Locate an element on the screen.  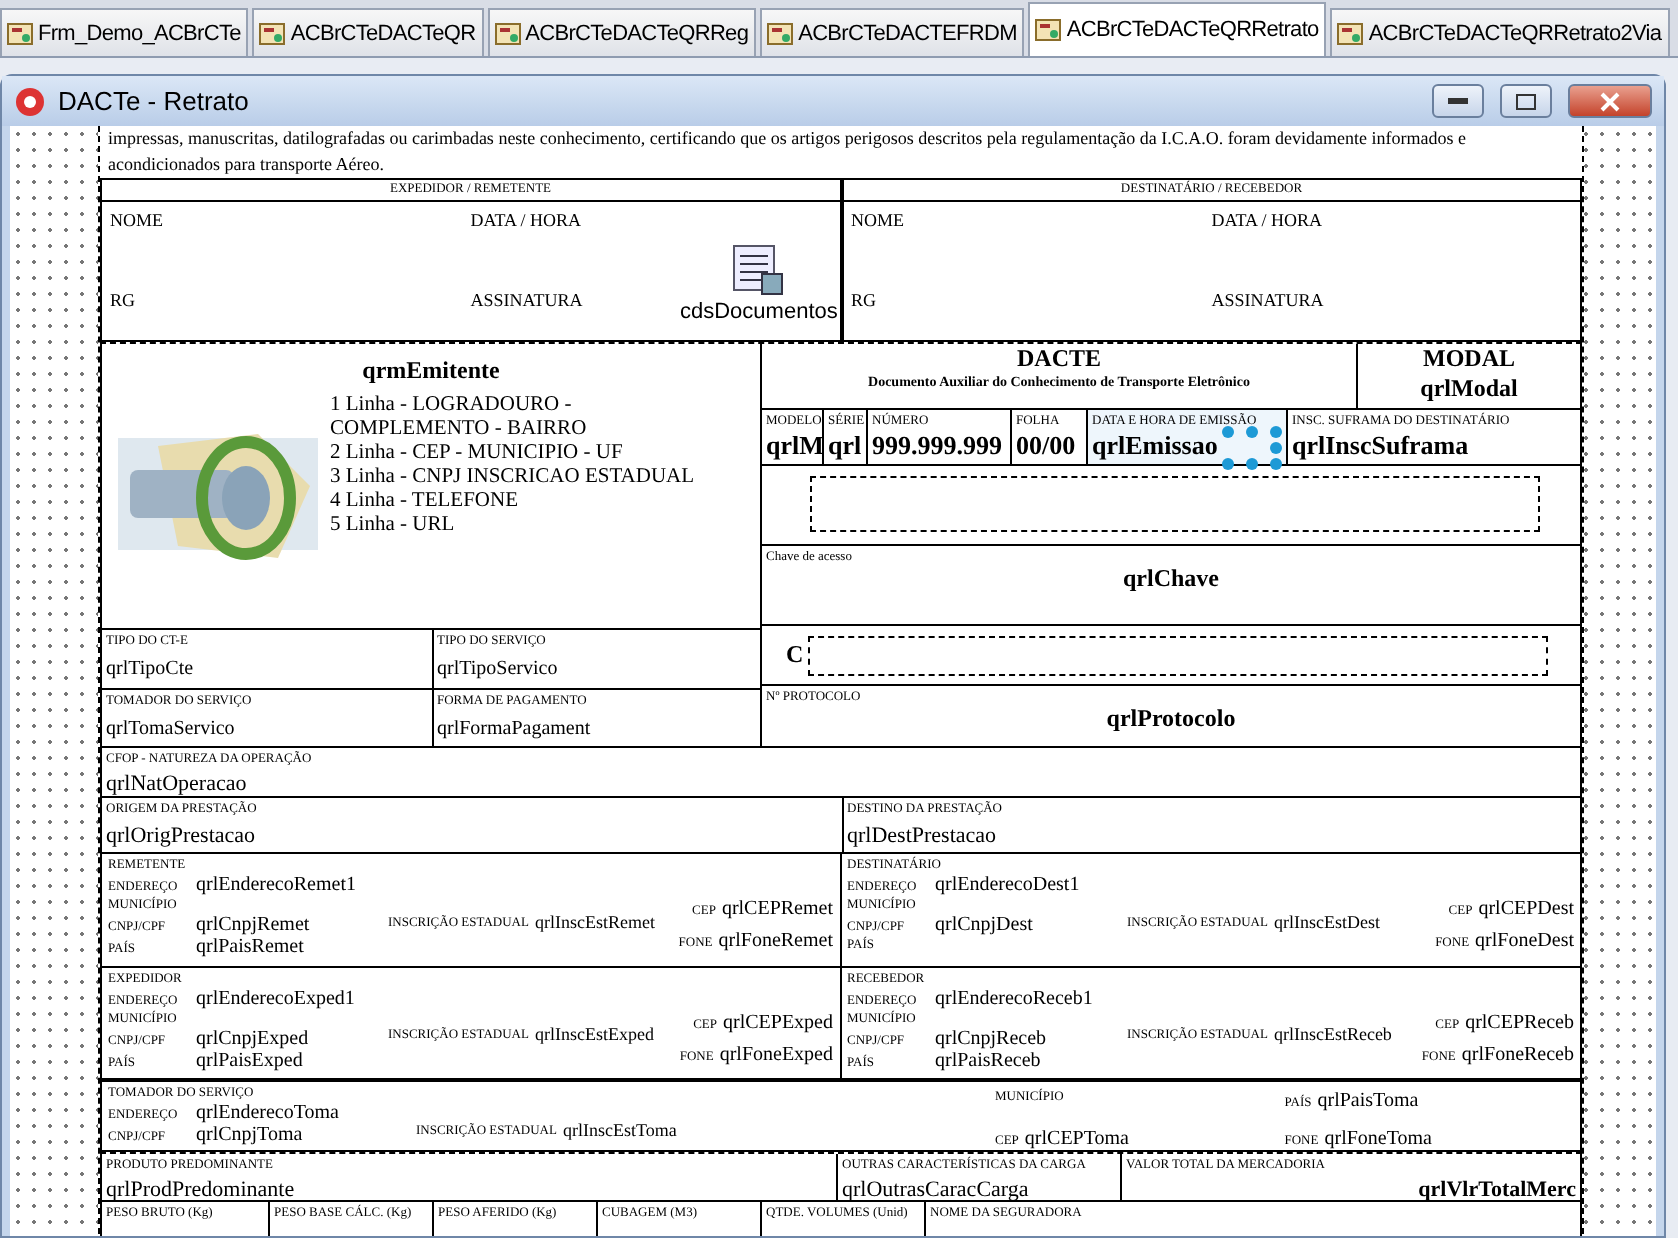
field-value: qrlDestPrestacao is located at coordinates (923, 837).